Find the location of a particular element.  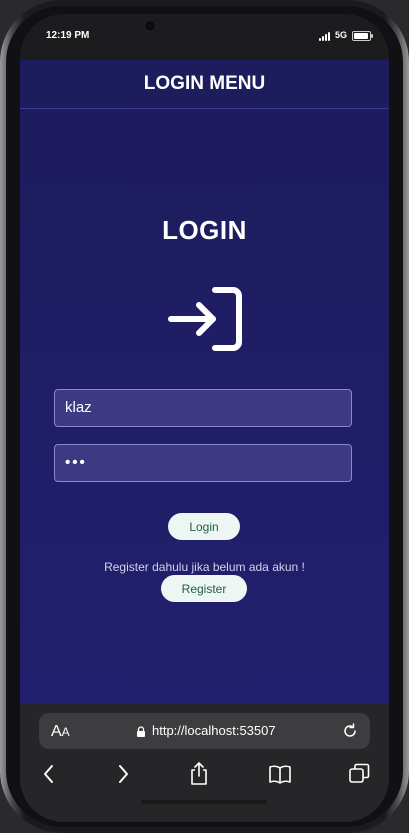

browser-chrome: AA http://localhost:53507 is located at coordinates (204, 763).